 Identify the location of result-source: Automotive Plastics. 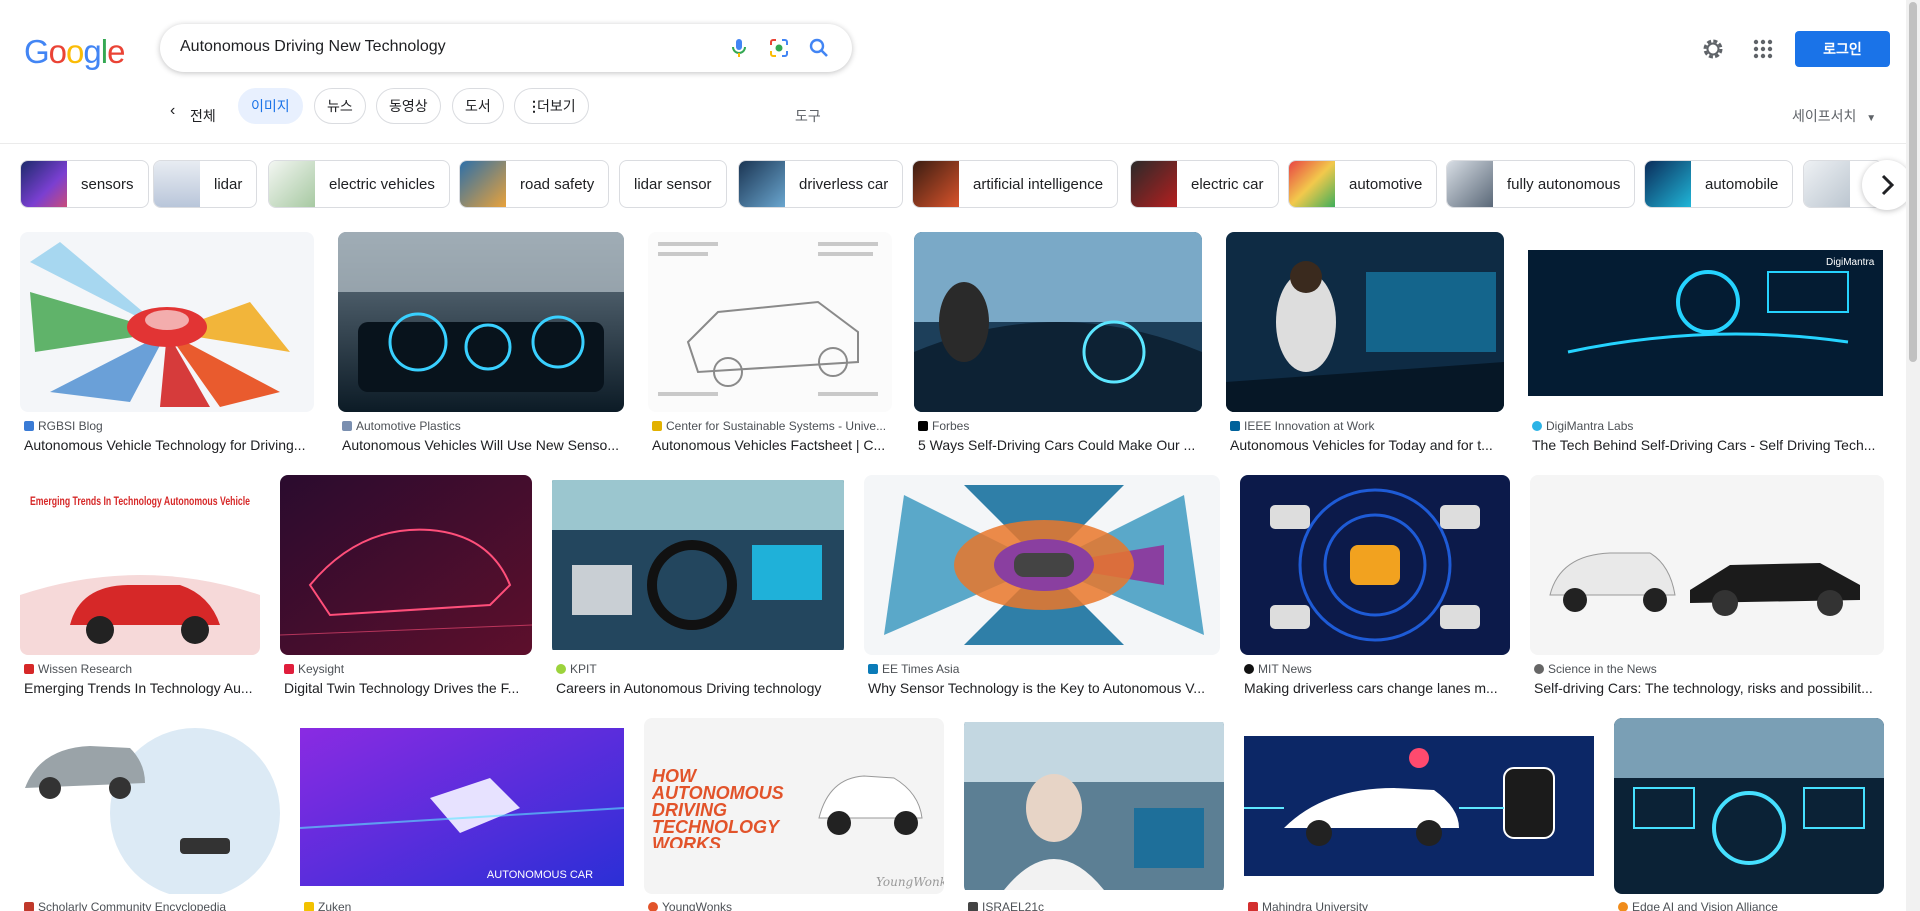
(483, 426).